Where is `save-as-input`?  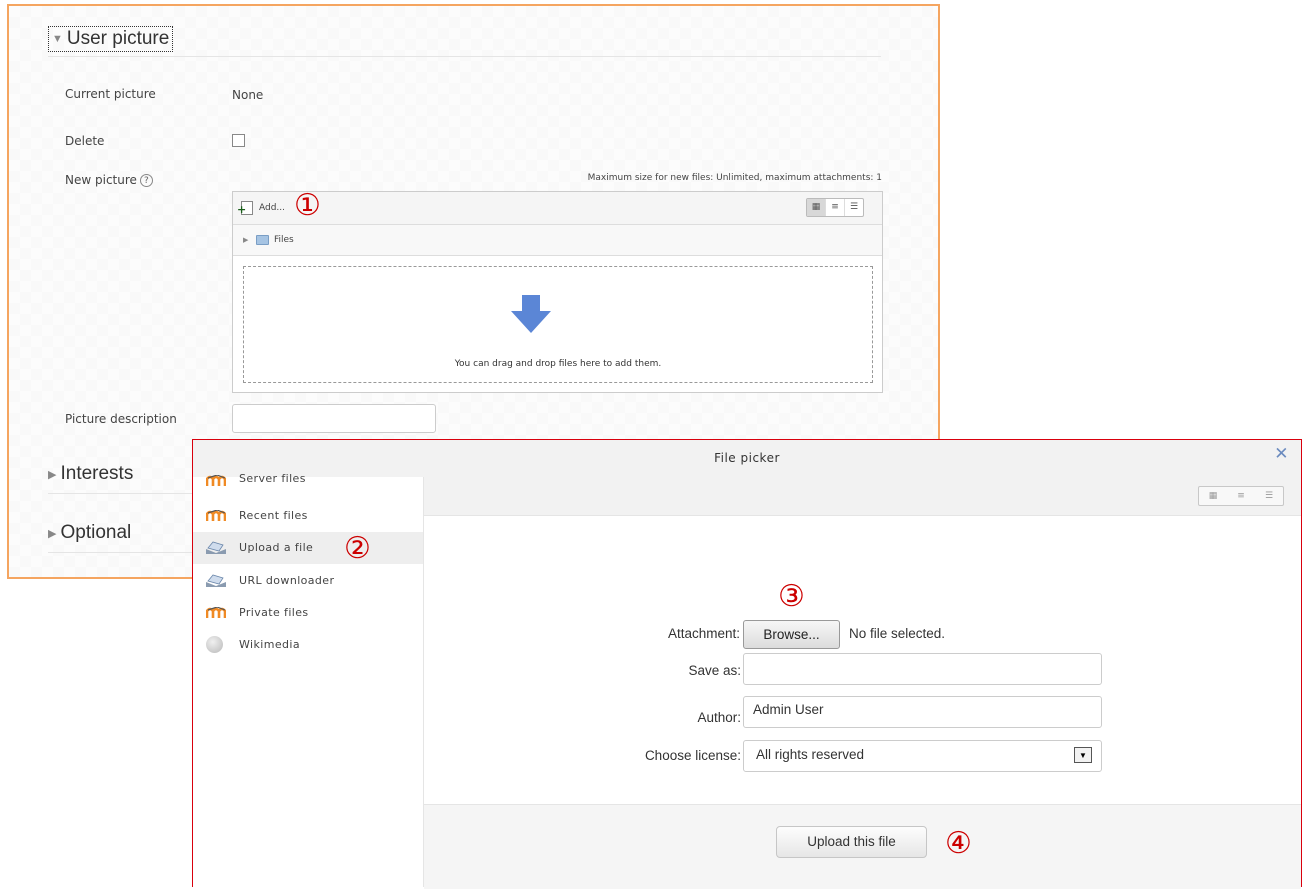 save-as-input is located at coordinates (922, 669).